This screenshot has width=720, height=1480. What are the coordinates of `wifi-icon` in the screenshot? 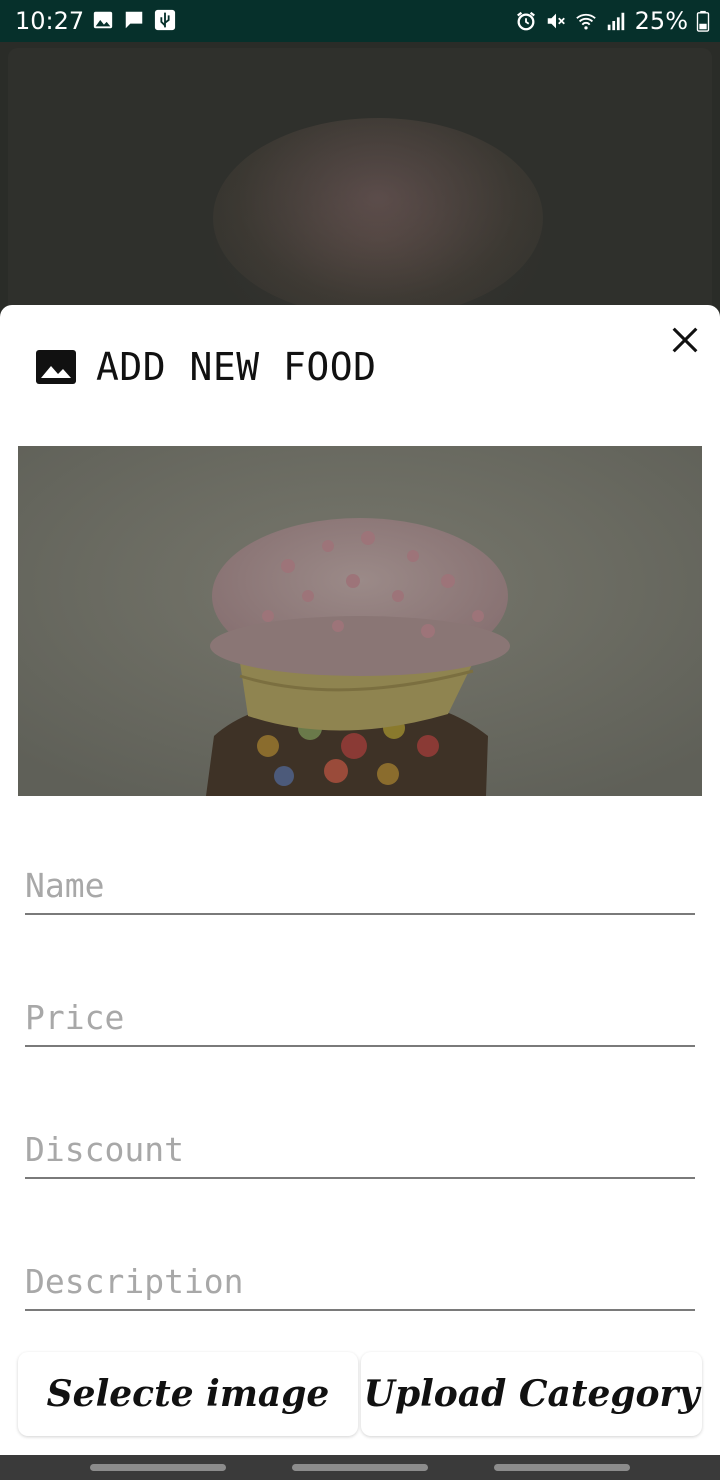 It's located at (585, 21).